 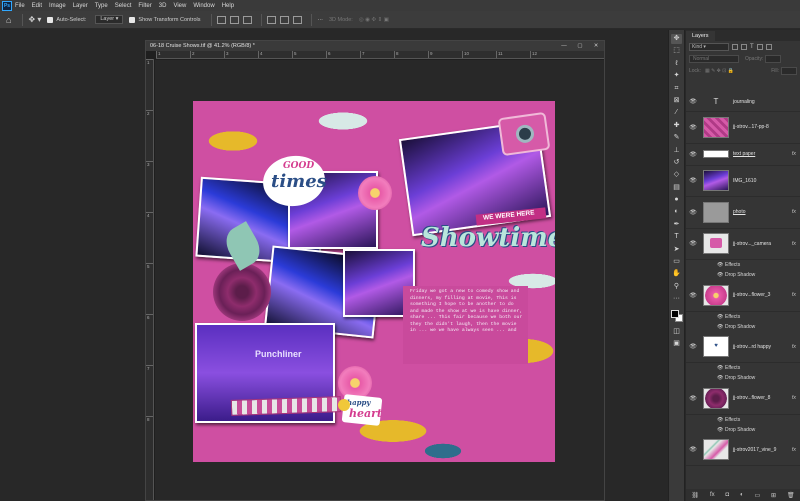 I want to click on show-transform-checkbox: Show Transform Controls, so click(x=164, y=19).